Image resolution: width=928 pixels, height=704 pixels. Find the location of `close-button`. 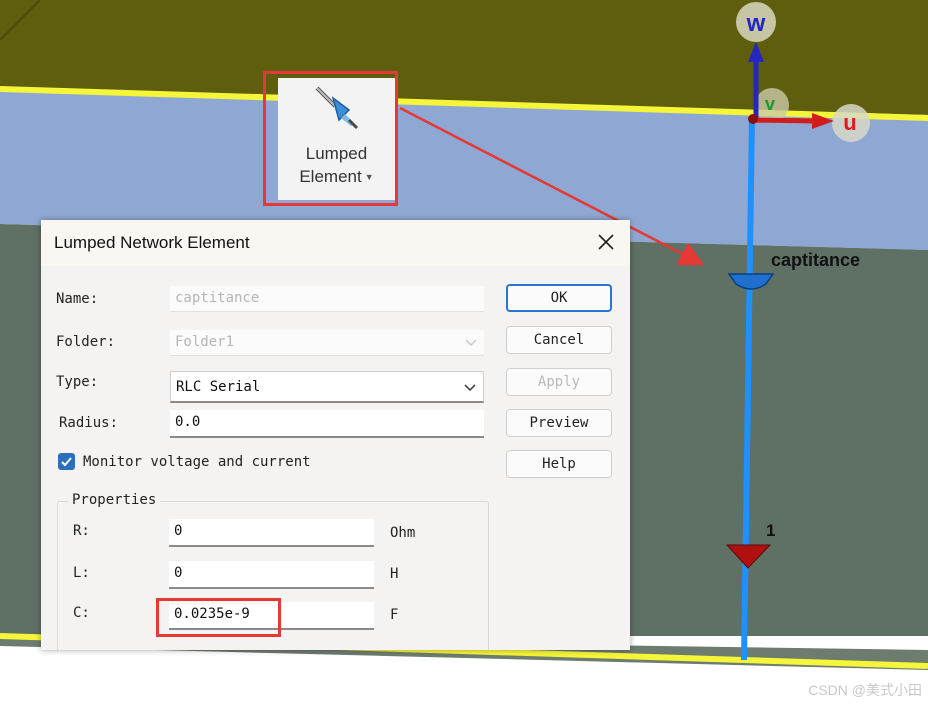

close-button is located at coordinates (606, 242).